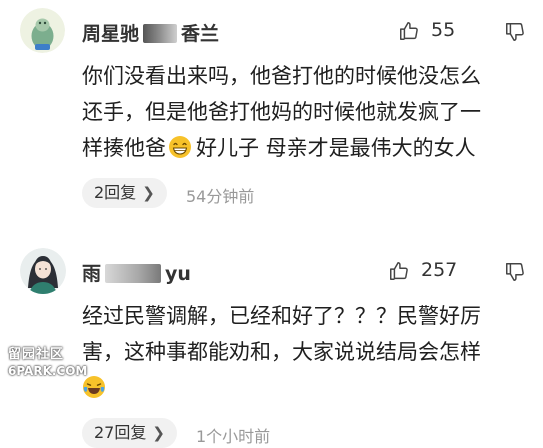 The image size is (543, 448). Describe the element at coordinates (111, 34) in the screenshot. I see `user-name-prefix: 周星驰` at that location.